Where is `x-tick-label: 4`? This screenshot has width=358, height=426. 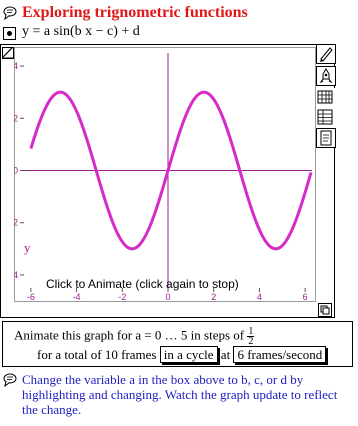
x-tick-label: 4 is located at coordinates (259, 297).